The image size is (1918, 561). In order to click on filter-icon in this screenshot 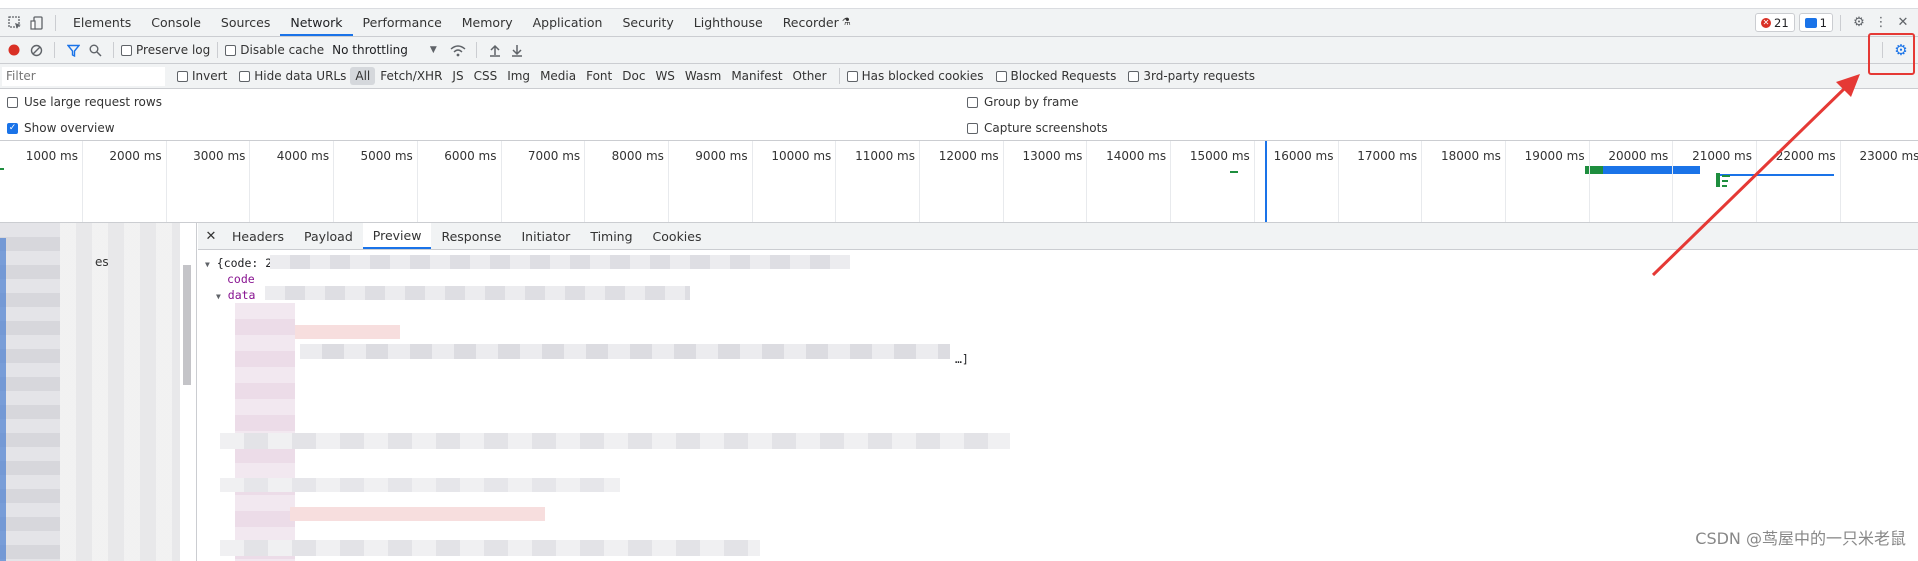, I will do `click(73, 50)`.